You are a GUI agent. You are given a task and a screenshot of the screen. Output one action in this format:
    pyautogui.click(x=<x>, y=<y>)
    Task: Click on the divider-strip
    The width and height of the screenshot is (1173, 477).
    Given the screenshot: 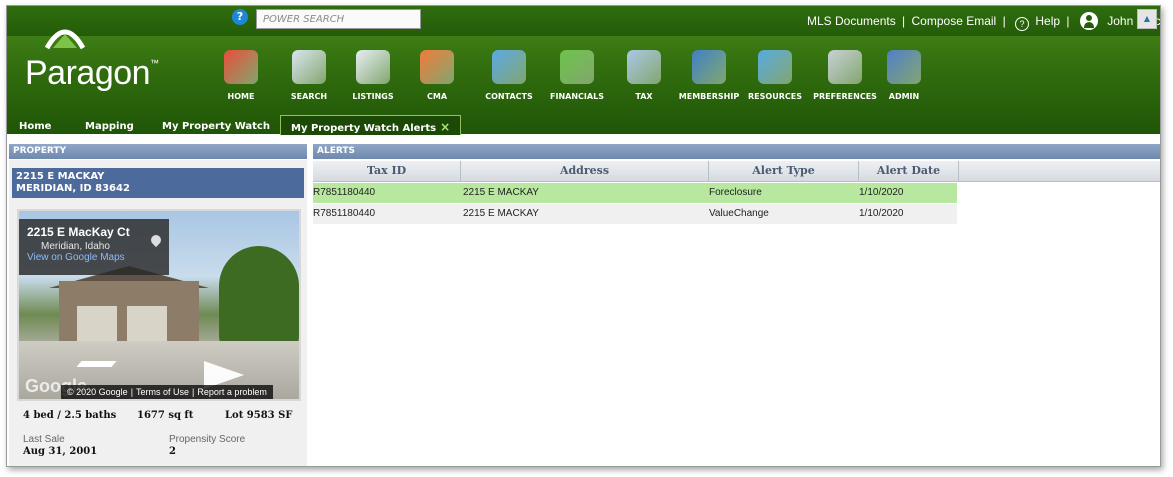 What is the action you would take?
    pyautogui.click(x=583, y=139)
    